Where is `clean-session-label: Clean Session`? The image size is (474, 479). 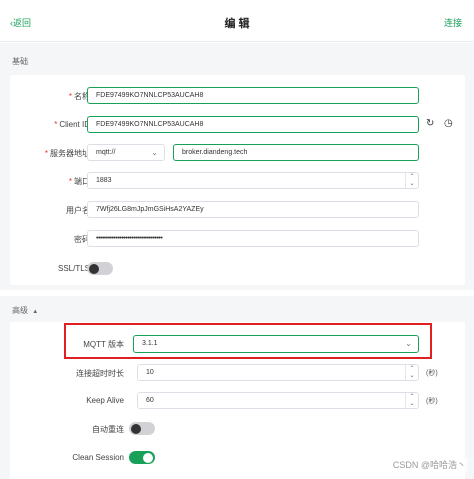
clean-session-label: Clean Session is located at coordinates (98, 457).